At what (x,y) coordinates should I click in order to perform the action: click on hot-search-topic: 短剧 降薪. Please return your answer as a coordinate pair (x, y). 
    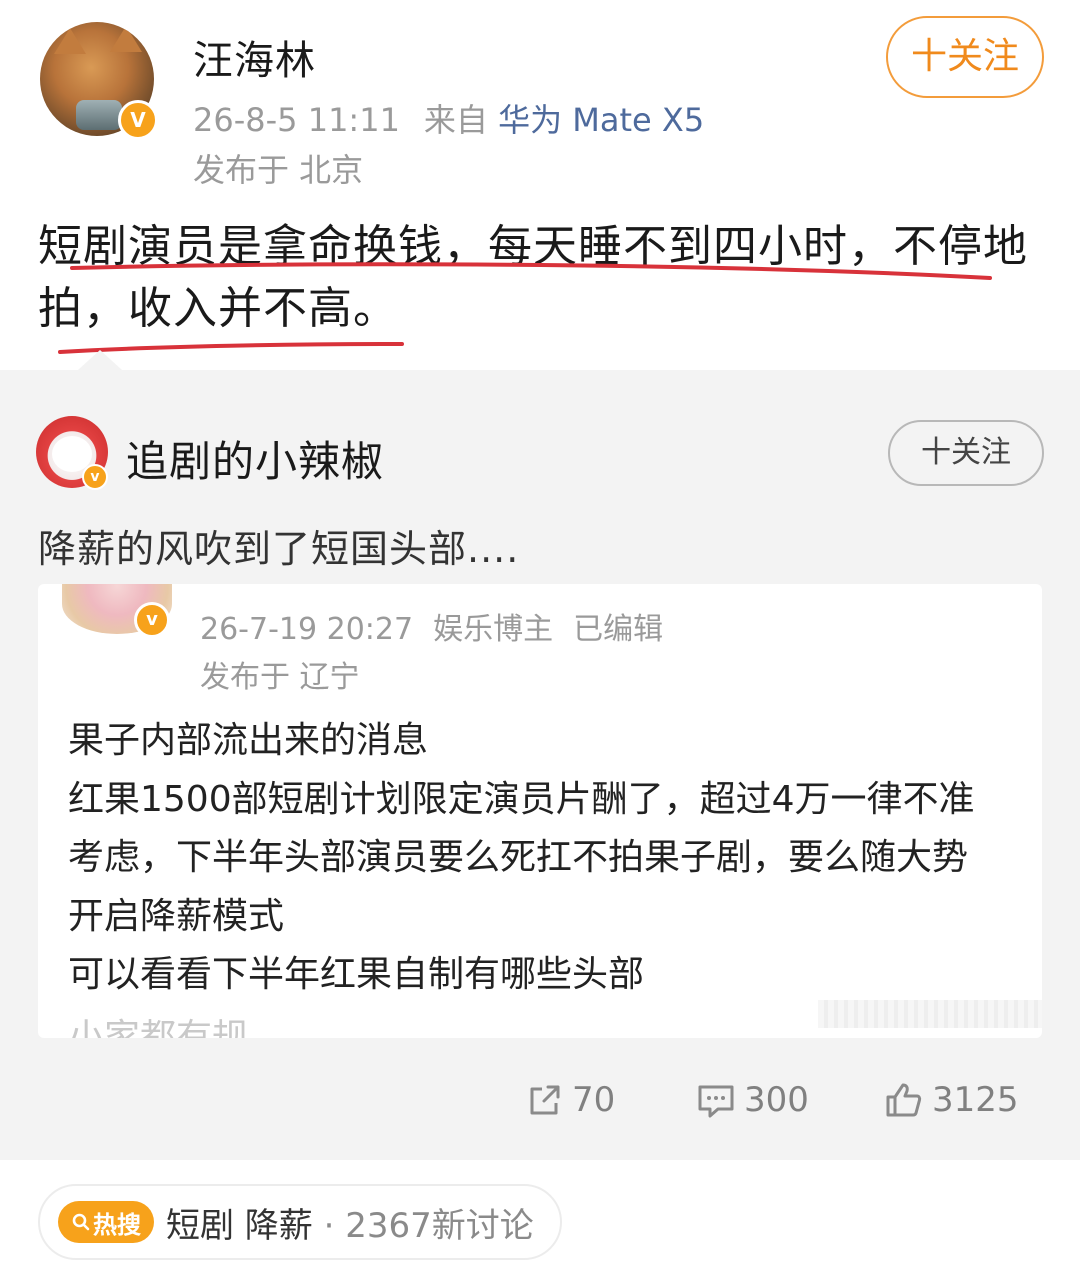
    Looking at the image, I should click on (239, 1225).